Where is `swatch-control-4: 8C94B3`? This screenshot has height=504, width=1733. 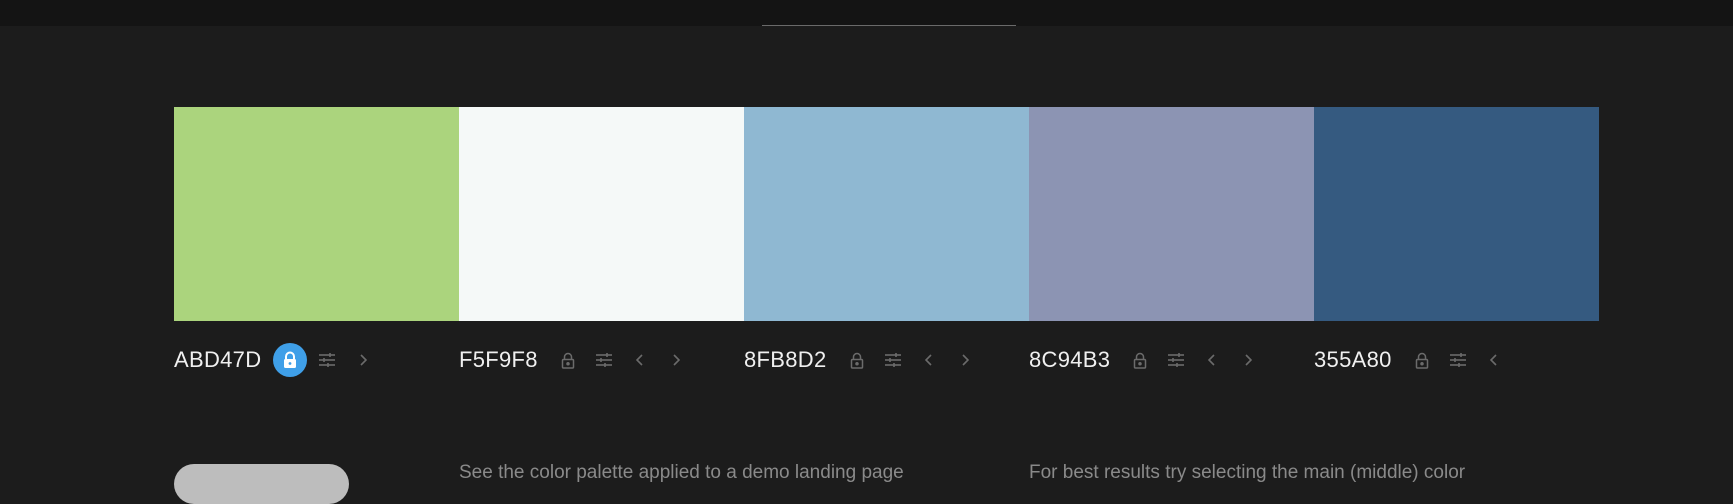 swatch-control-4: 8C94B3 is located at coordinates (1171, 360).